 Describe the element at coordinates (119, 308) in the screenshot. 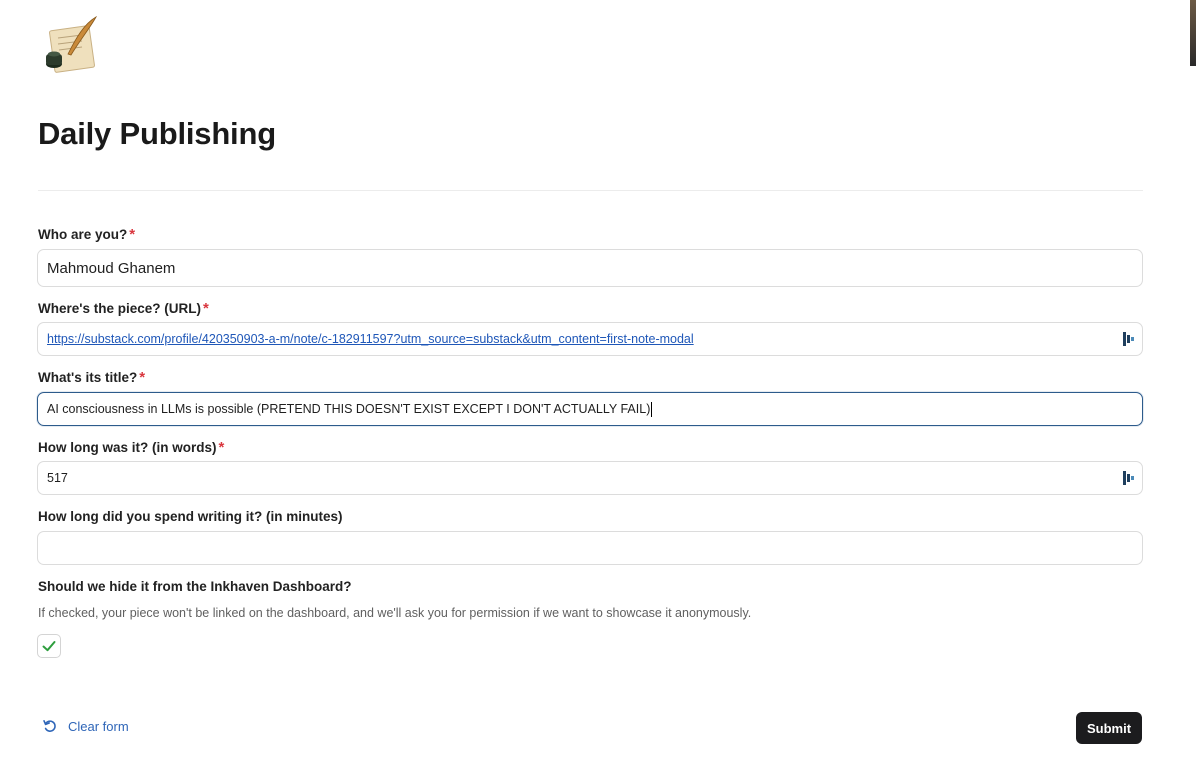

I see `url-label-text: Where's the piece? (URL)` at that location.